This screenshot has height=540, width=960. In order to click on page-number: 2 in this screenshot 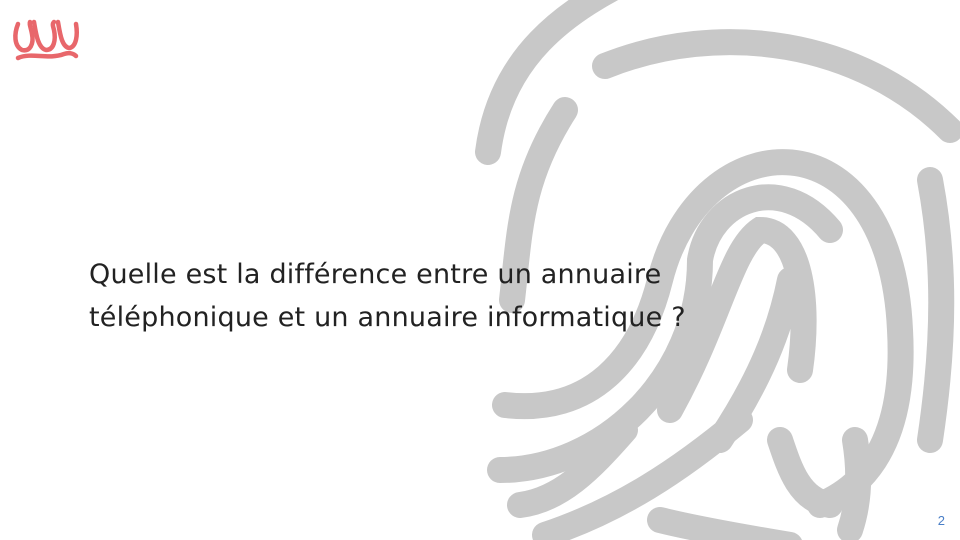, I will do `click(941, 520)`.